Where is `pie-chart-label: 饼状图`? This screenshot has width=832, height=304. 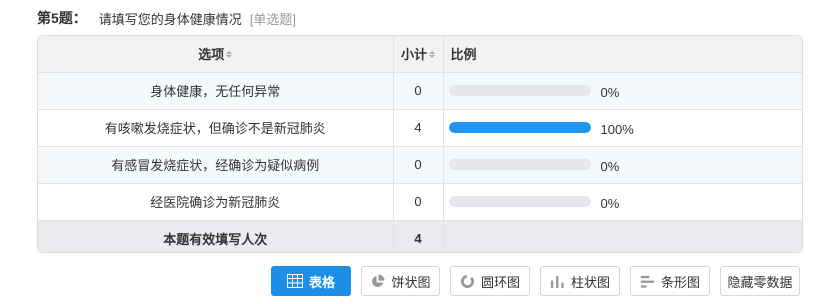
pie-chart-label: 饼状图 is located at coordinates (411, 282).